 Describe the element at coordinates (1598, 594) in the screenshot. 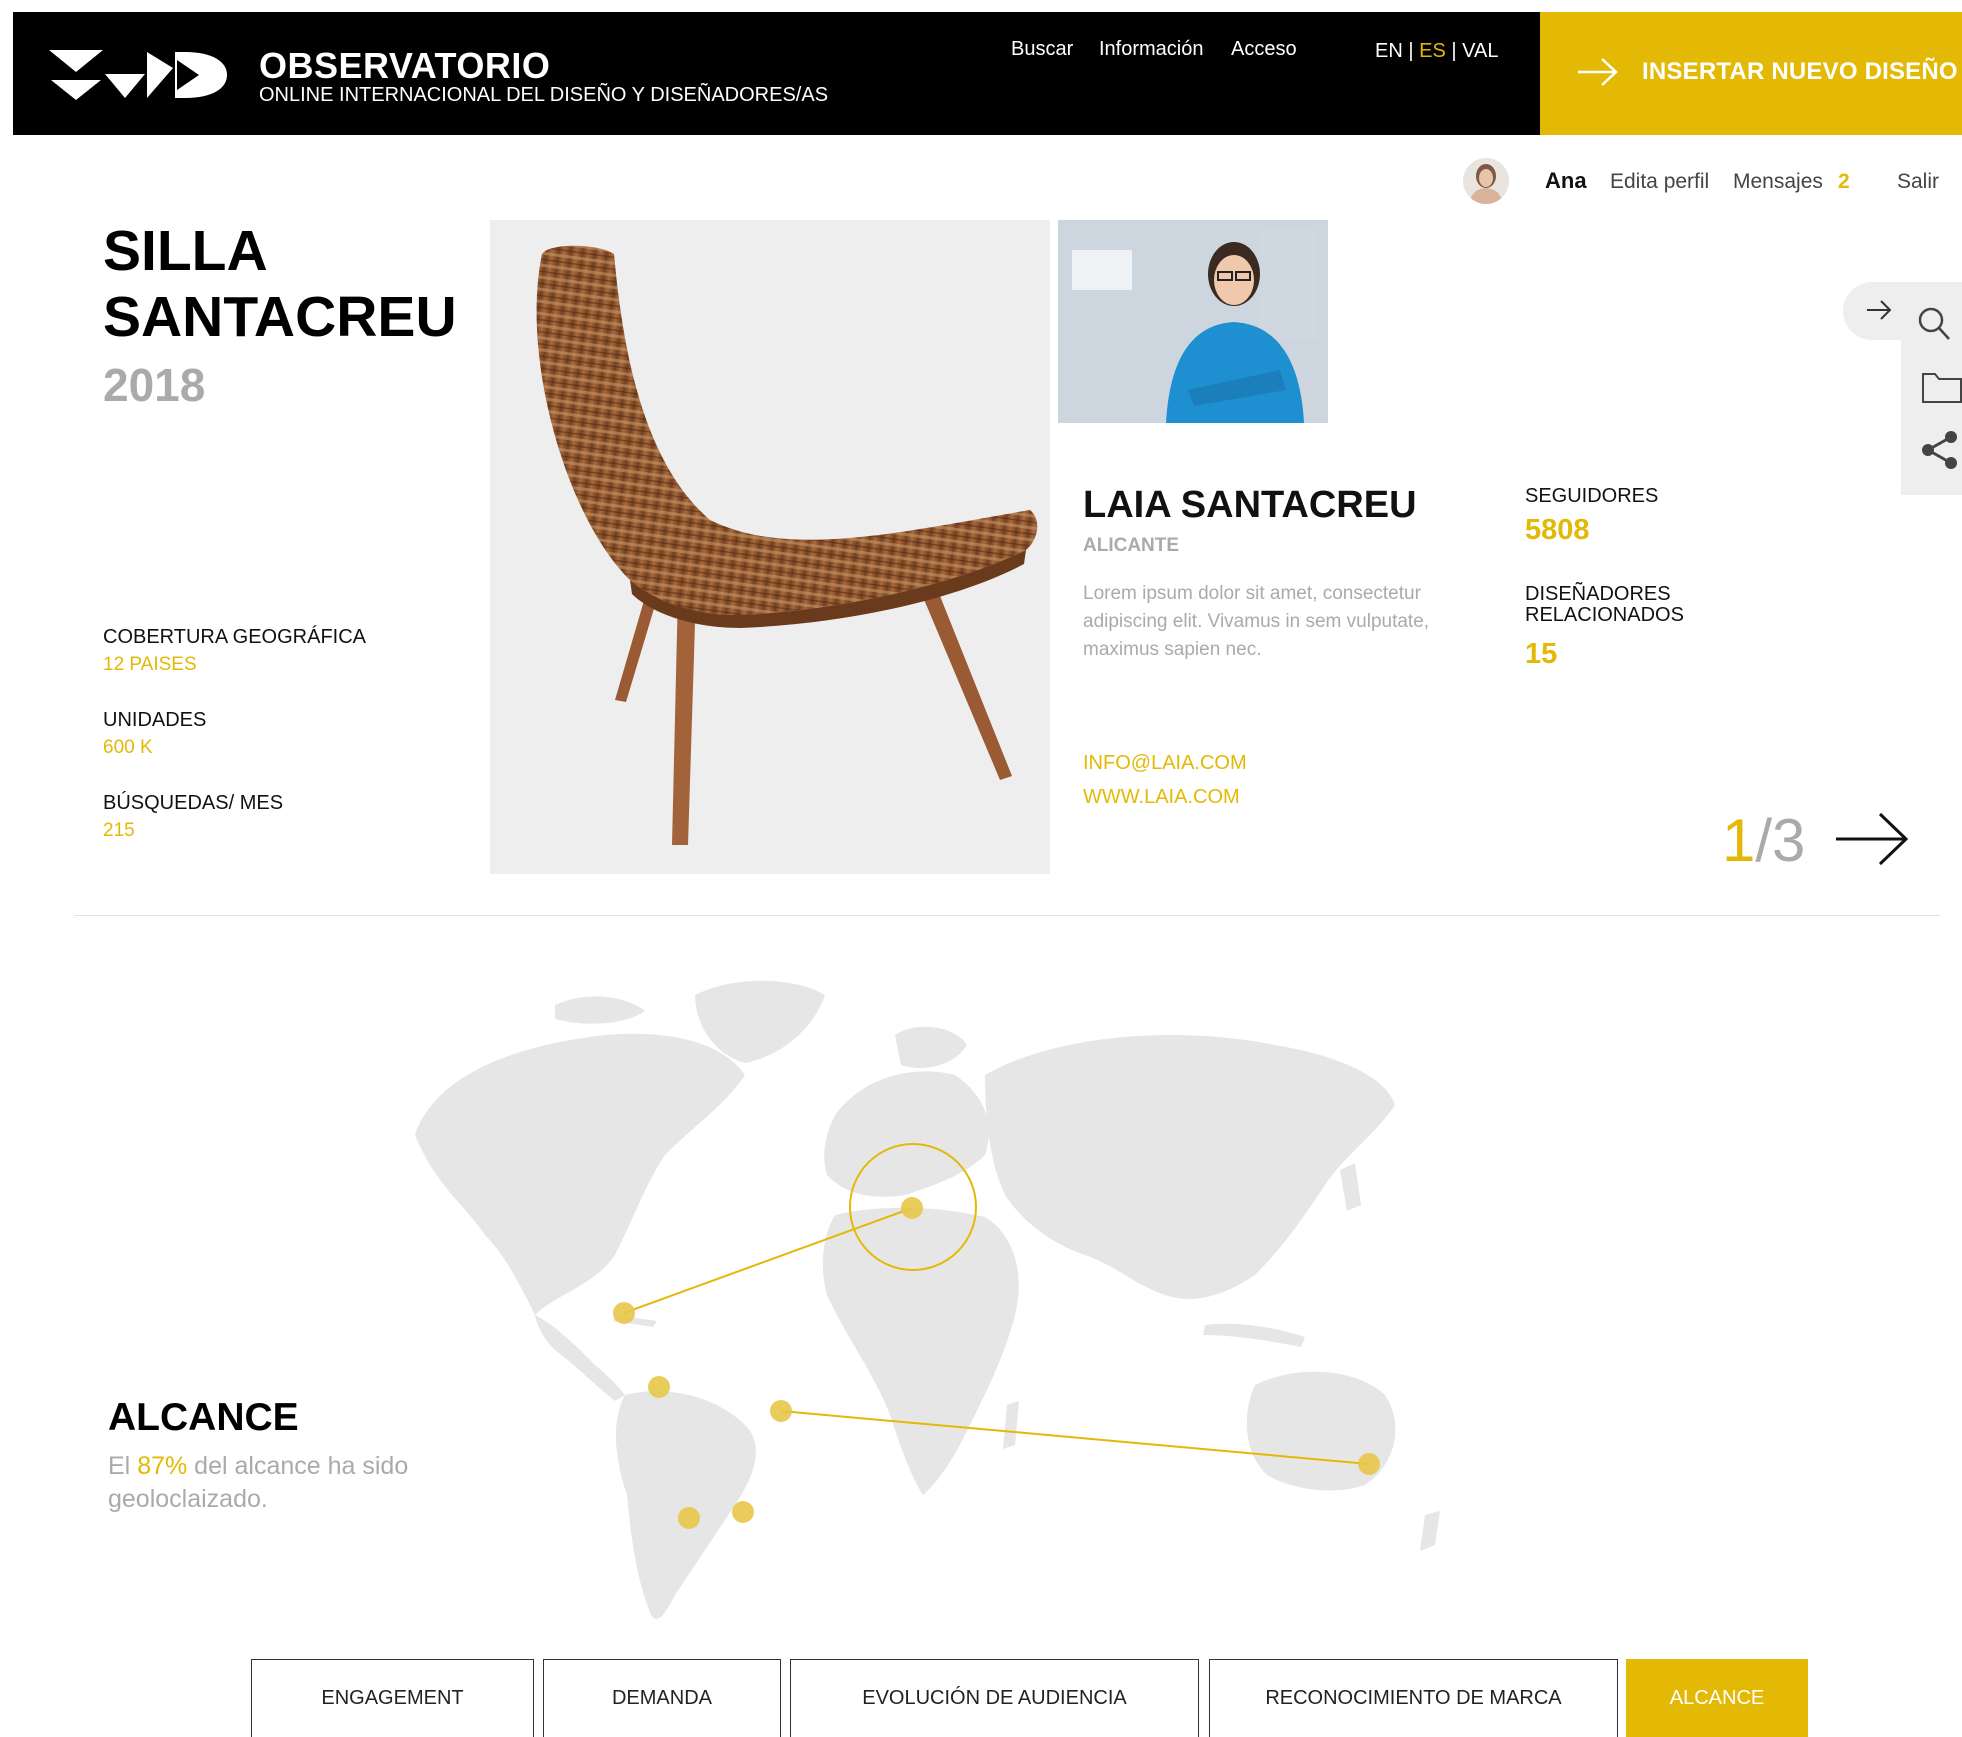

I see `related-designers-label-line: DISEÑADORES` at that location.